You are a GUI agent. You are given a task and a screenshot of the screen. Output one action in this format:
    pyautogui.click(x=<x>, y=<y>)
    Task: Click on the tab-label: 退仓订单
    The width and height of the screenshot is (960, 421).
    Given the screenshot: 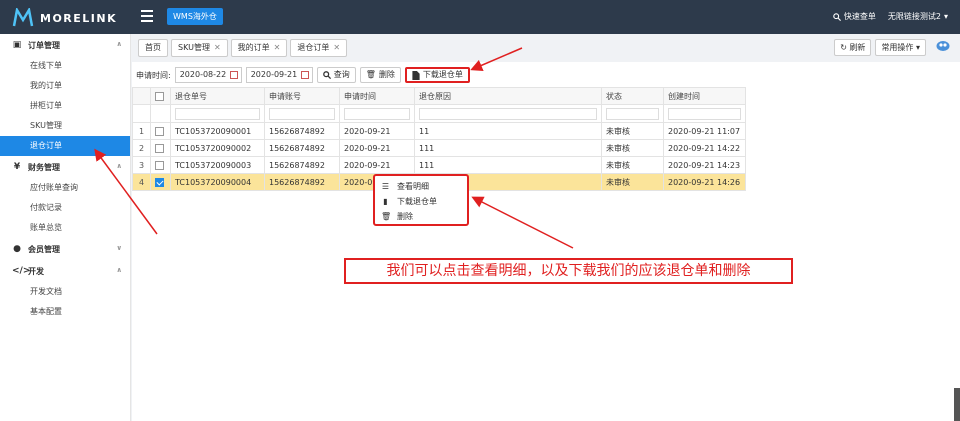 What is the action you would take?
    pyautogui.click(x=313, y=47)
    